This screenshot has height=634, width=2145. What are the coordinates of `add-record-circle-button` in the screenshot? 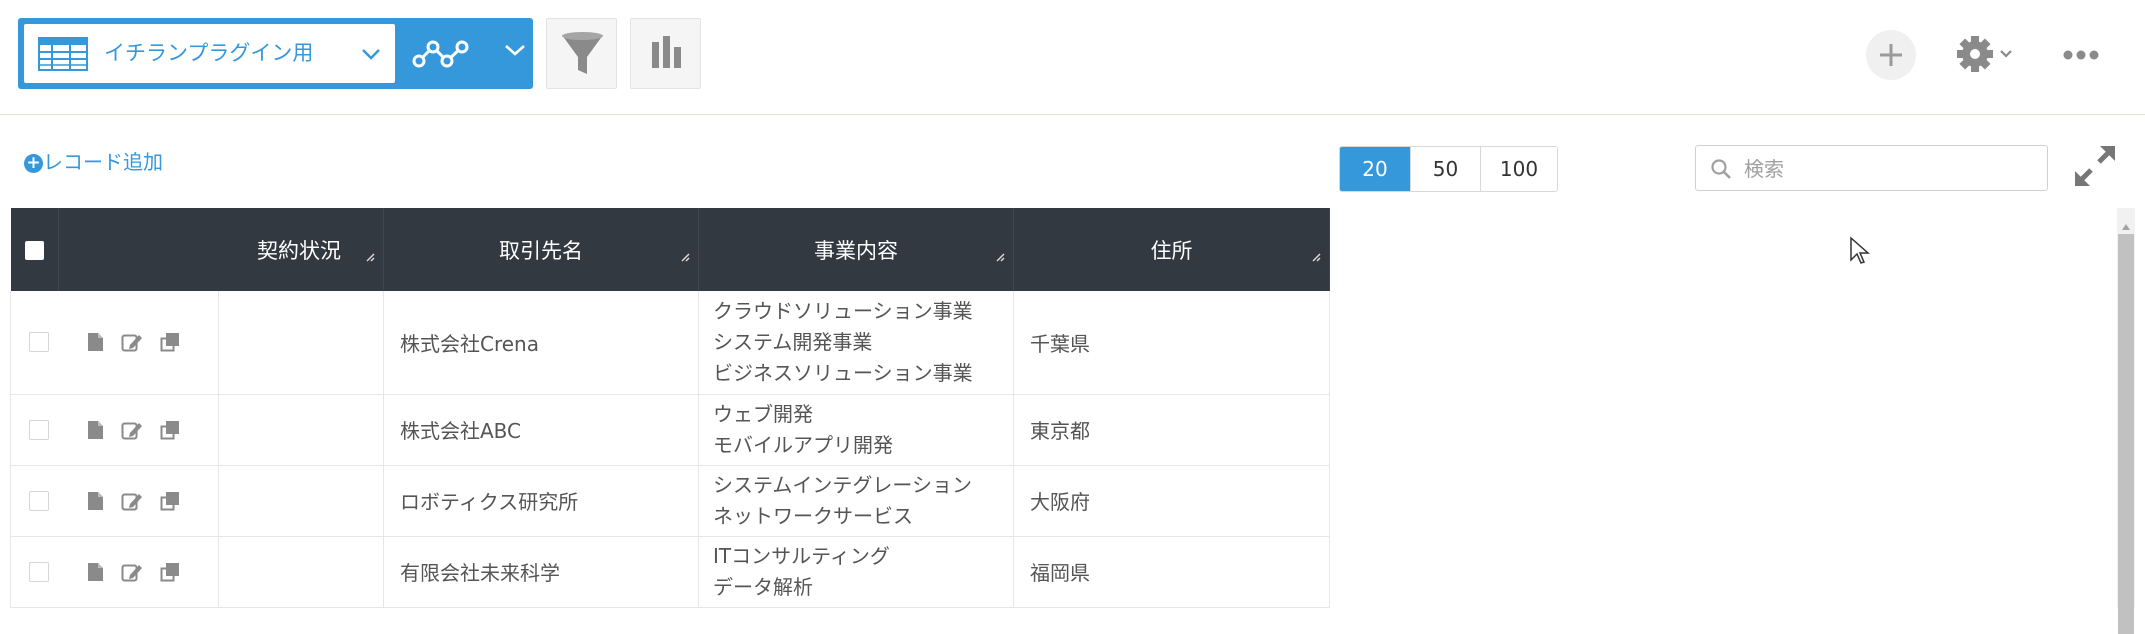 It's located at (1891, 55).